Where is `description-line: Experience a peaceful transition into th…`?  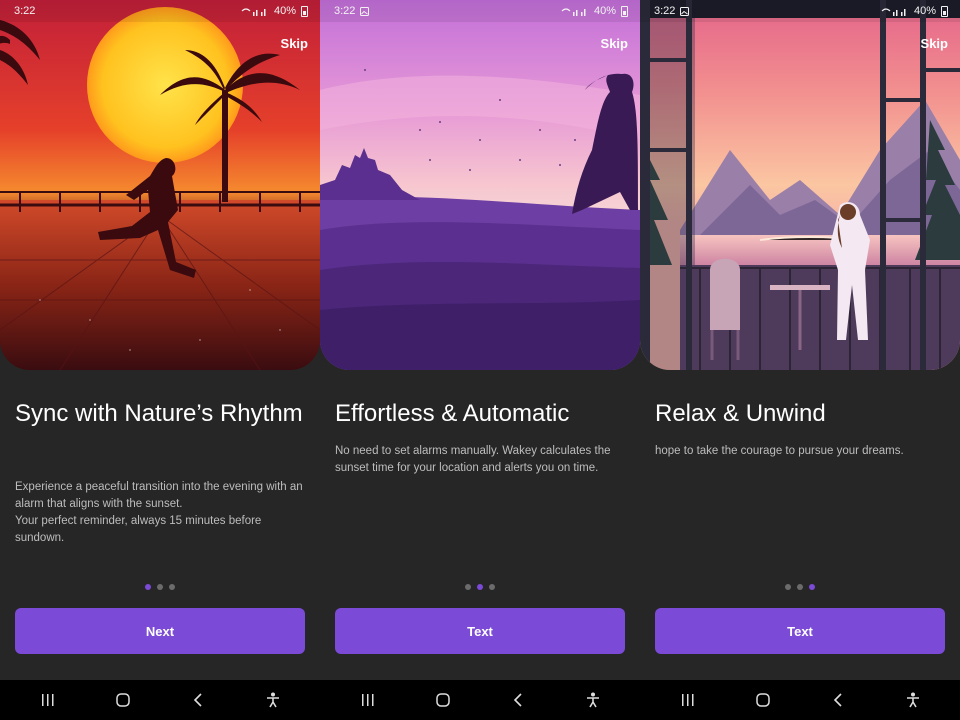 description-line: Experience a peaceful transition into th… is located at coordinates (159, 495).